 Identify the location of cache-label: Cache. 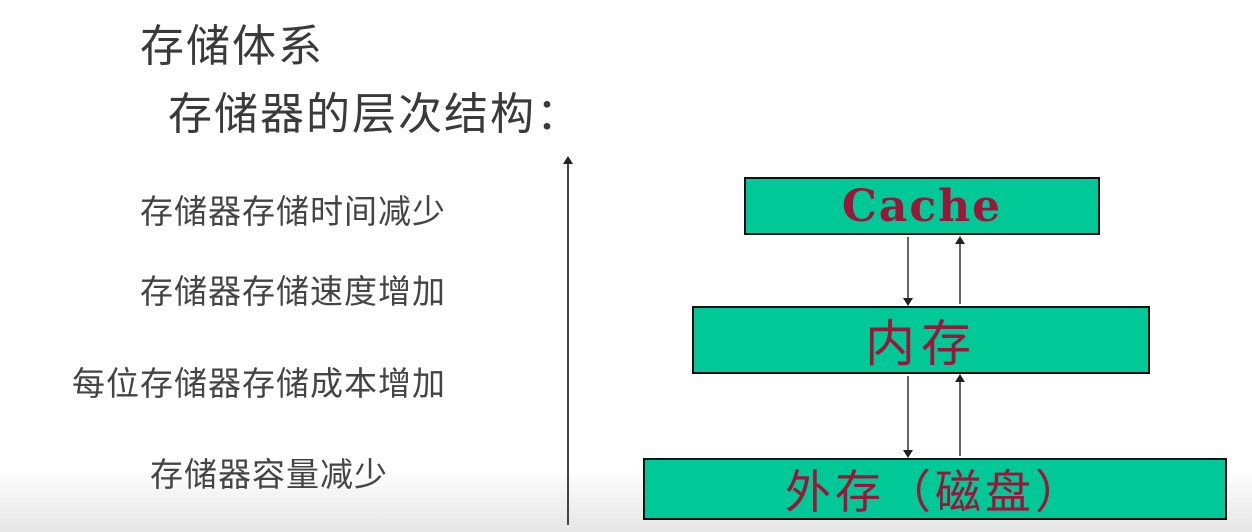
(922, 206).